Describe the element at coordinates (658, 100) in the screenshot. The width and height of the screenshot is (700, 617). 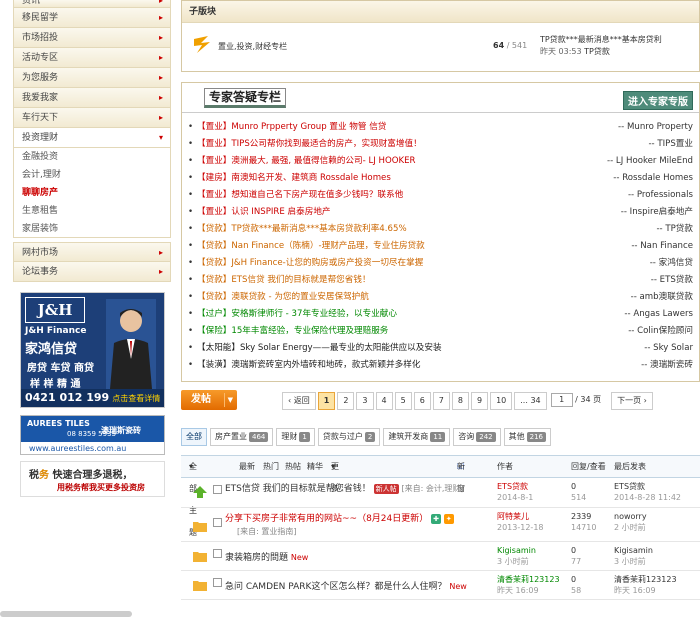
I see `enter-expert-button: 进入专家专版` at that location.